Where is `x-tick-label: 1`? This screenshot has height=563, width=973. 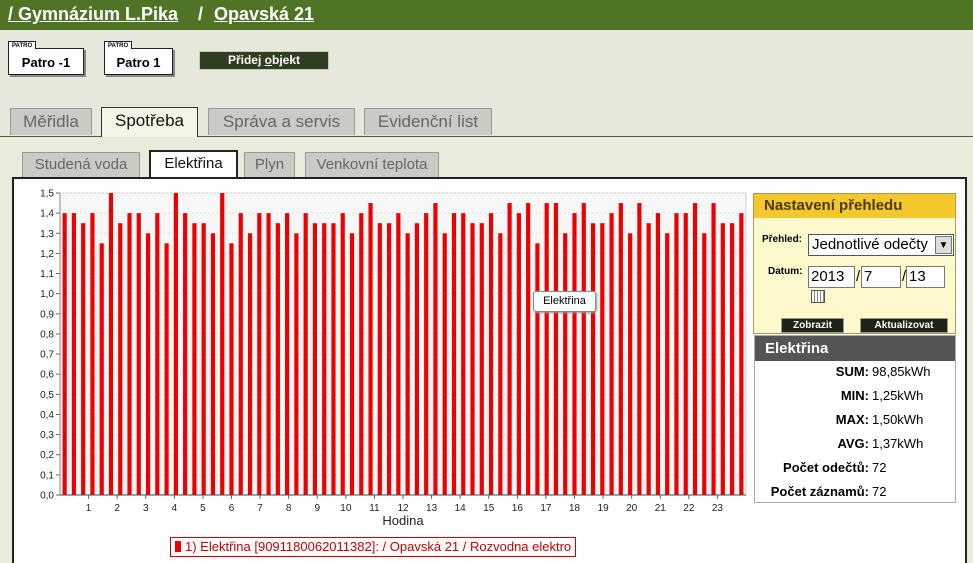 x-tick-label: 1 is located at coordinates (89, 508).